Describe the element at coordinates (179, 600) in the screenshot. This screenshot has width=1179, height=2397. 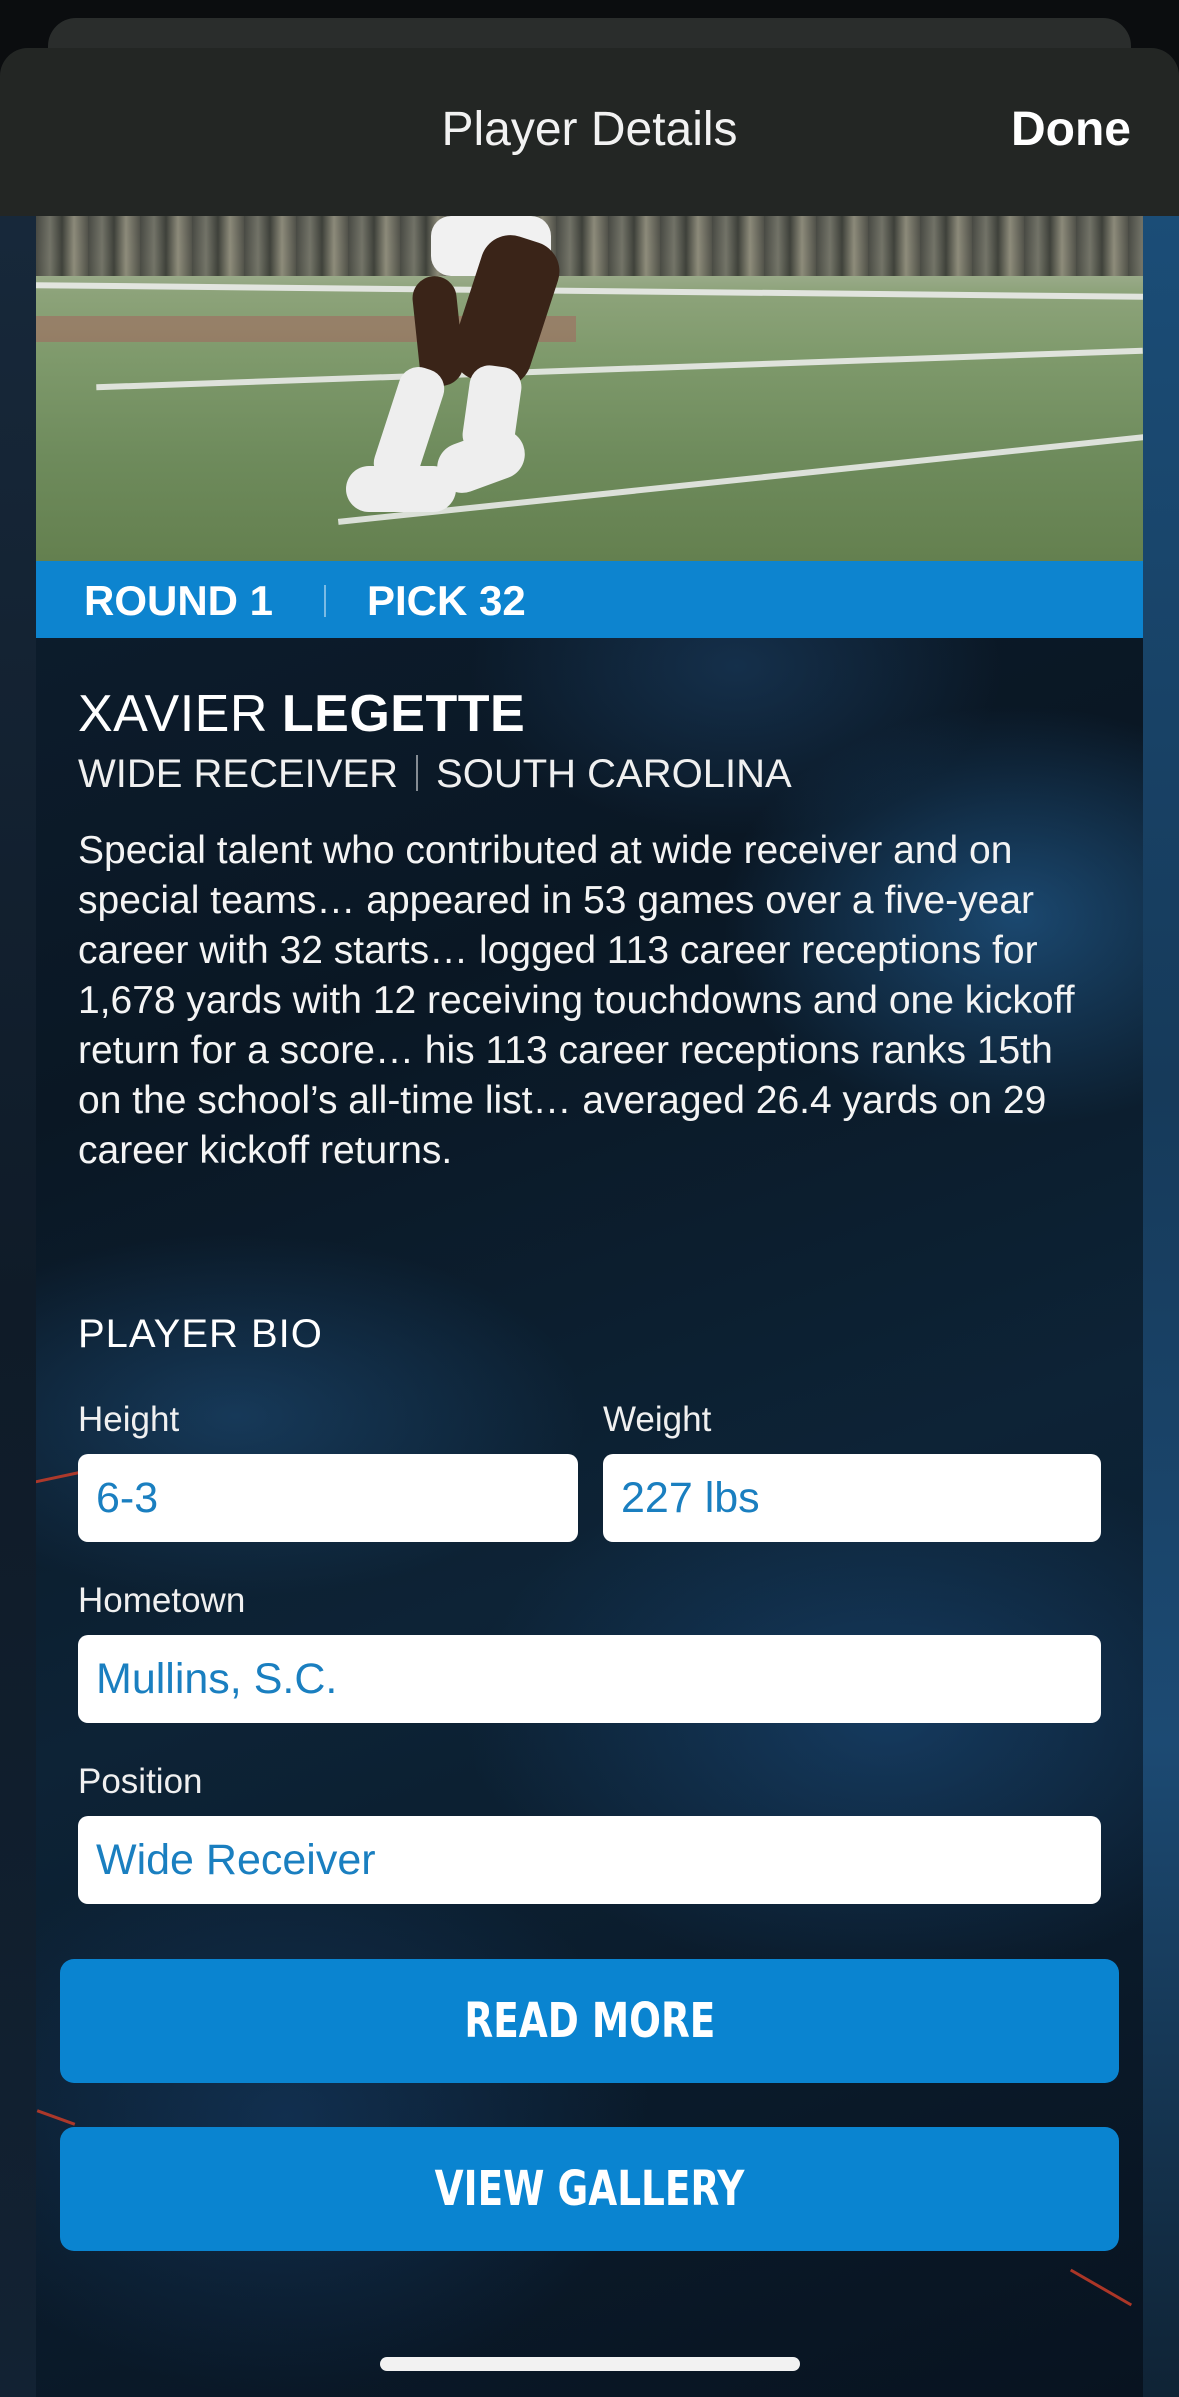
I see `round-label: ROUND 1` at that location.